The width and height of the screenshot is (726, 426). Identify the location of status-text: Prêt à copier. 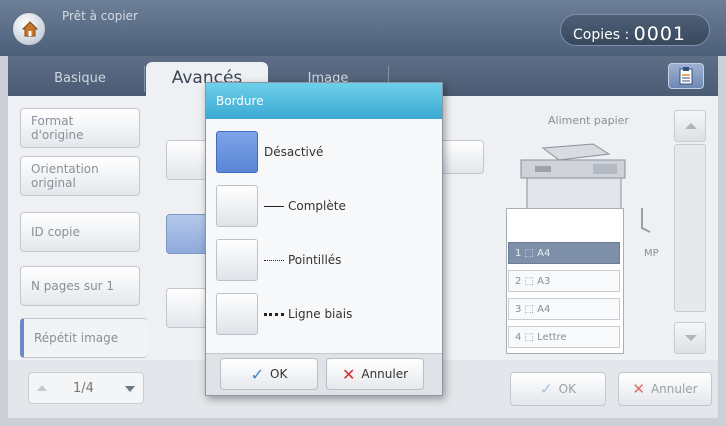
(100, 16).